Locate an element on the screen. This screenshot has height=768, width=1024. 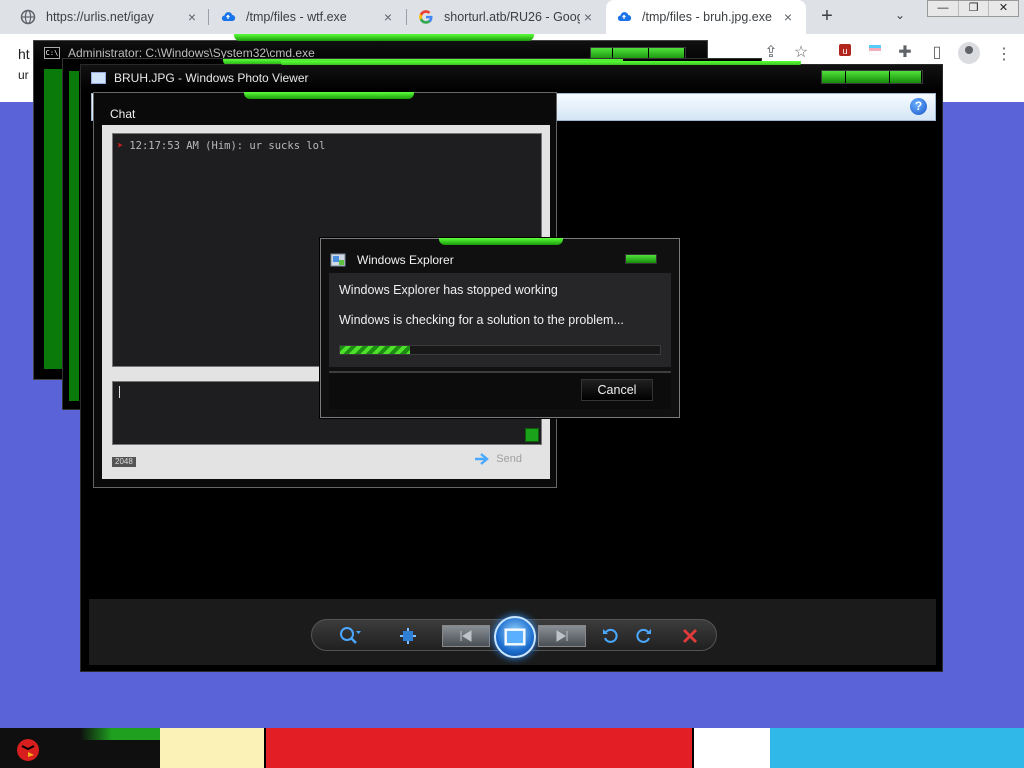
photo-viewer-titlebar: BRUH.JPG - Windows Photo Viewer is located at coordinates (511, 78).